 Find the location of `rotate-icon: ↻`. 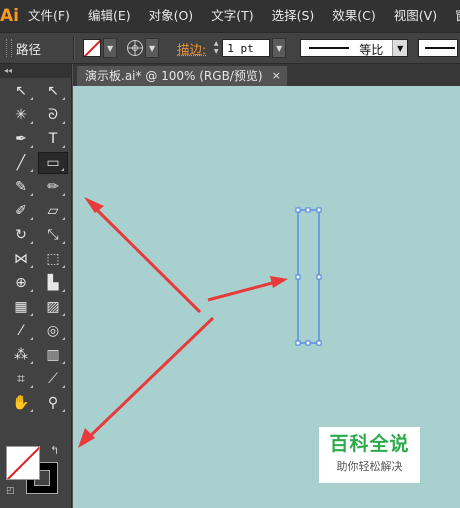

rotate-icon: ↻ is located at coordinates (21, 235).